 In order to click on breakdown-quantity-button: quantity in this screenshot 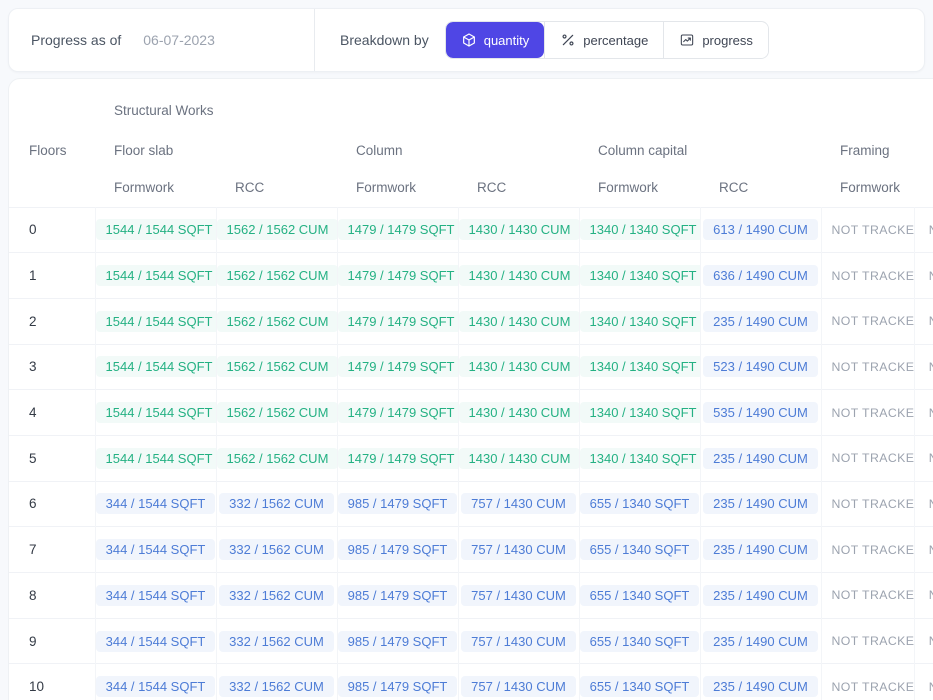, I will do `click(495, 40)`.